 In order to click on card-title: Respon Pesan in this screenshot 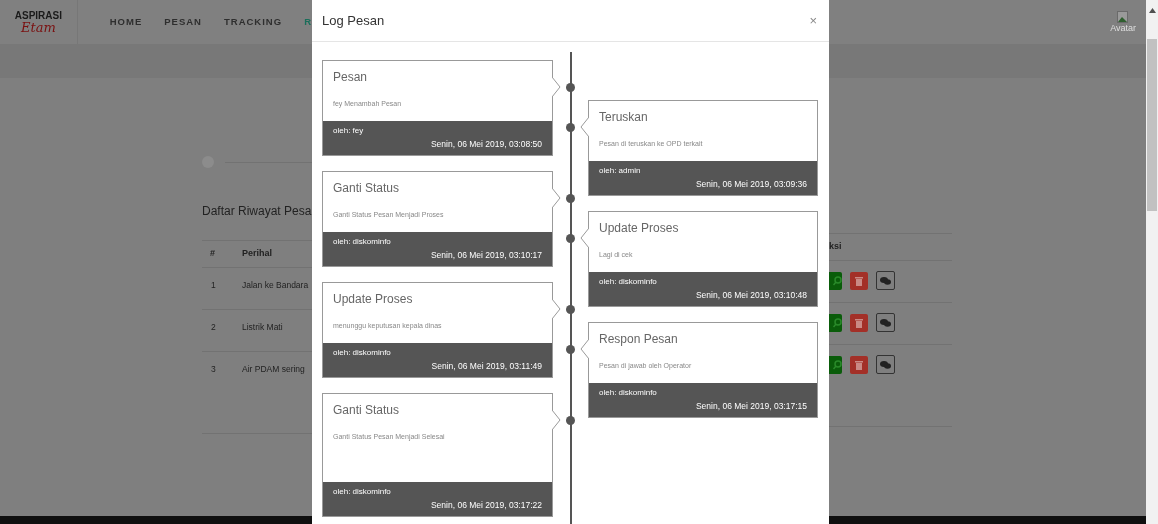, I will do `click(638, 339)`.